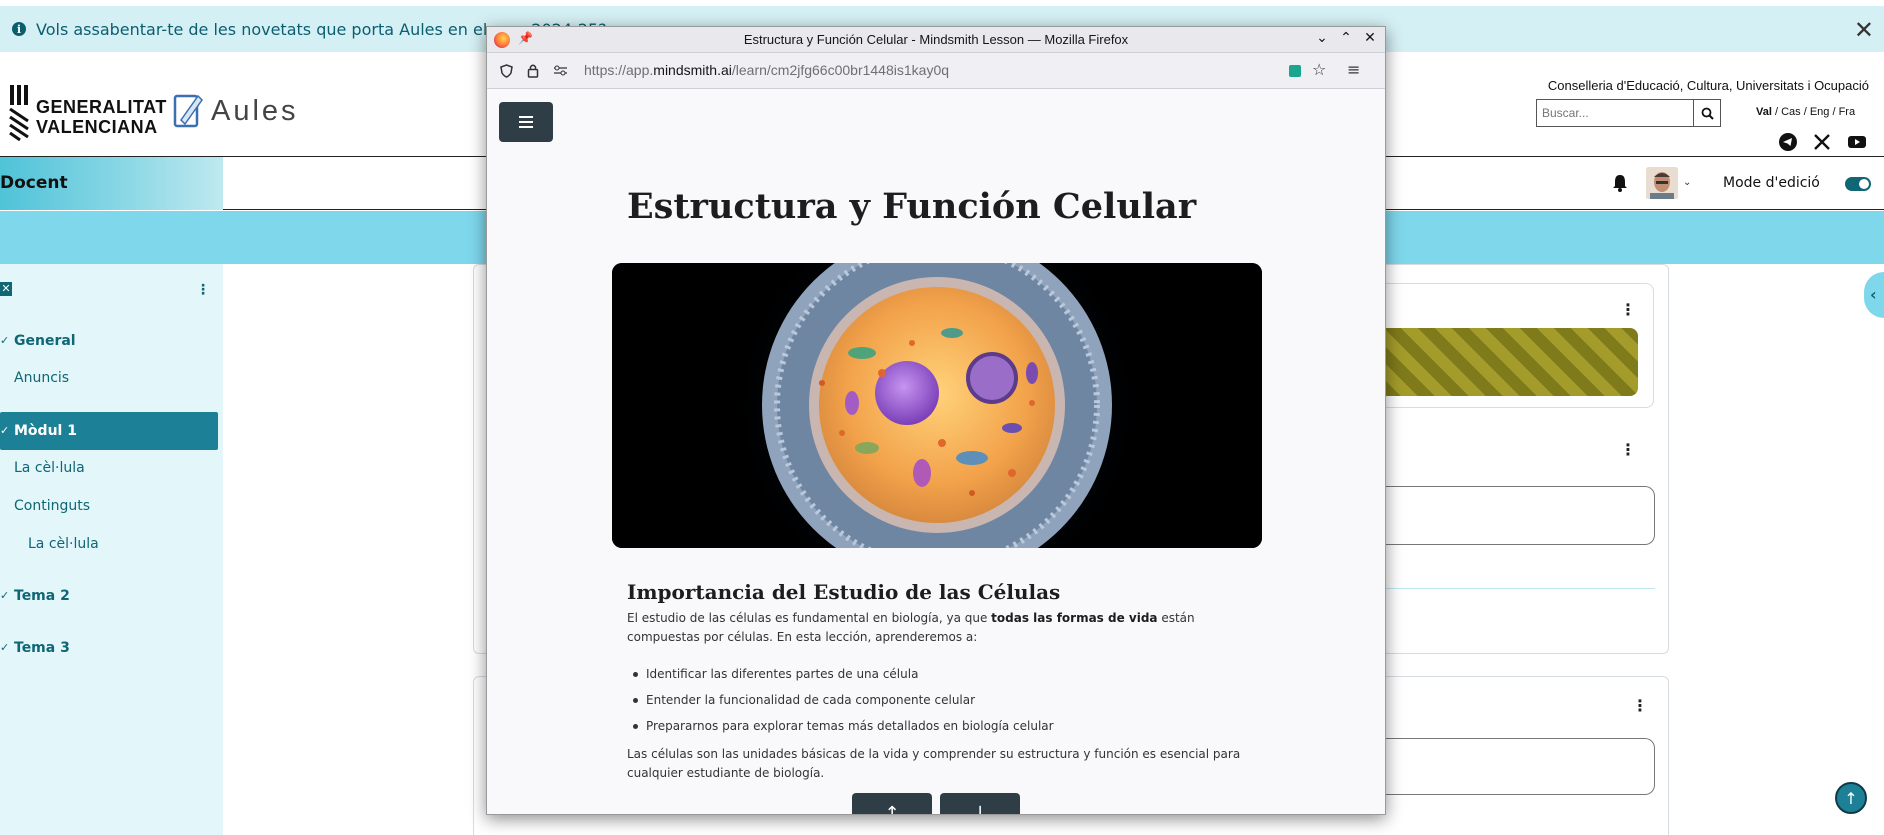 Image resolution: width=1884 pixels, height=835 pixels. I want to click on search-icon, so click(1707, 113).